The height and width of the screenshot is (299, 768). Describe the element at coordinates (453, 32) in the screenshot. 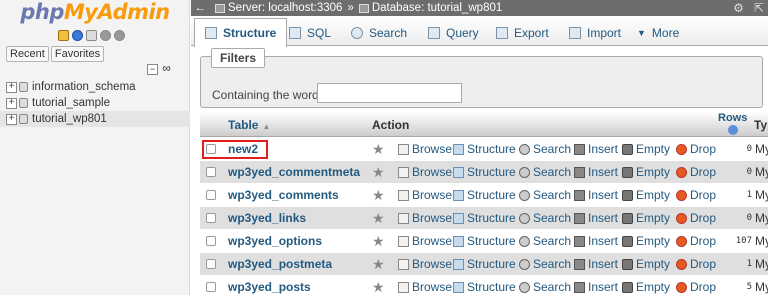

I see `tab-query: Query` at that location.